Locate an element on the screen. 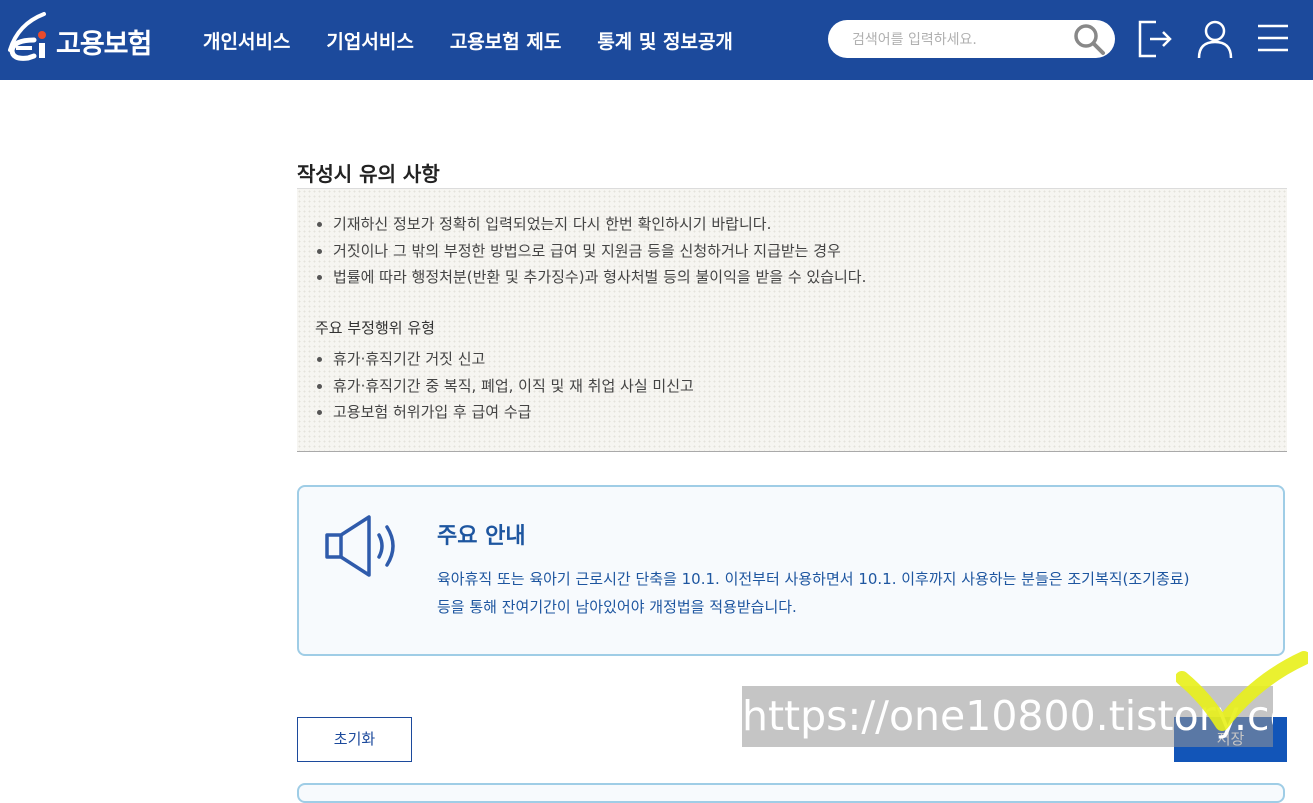 The height and width of the screenshot is (803, 1313). top-header: 고용보험 개인서비스 기업서비스 고용보험 제도 통계 및 정보공개 is located at coordinates (656, 40).